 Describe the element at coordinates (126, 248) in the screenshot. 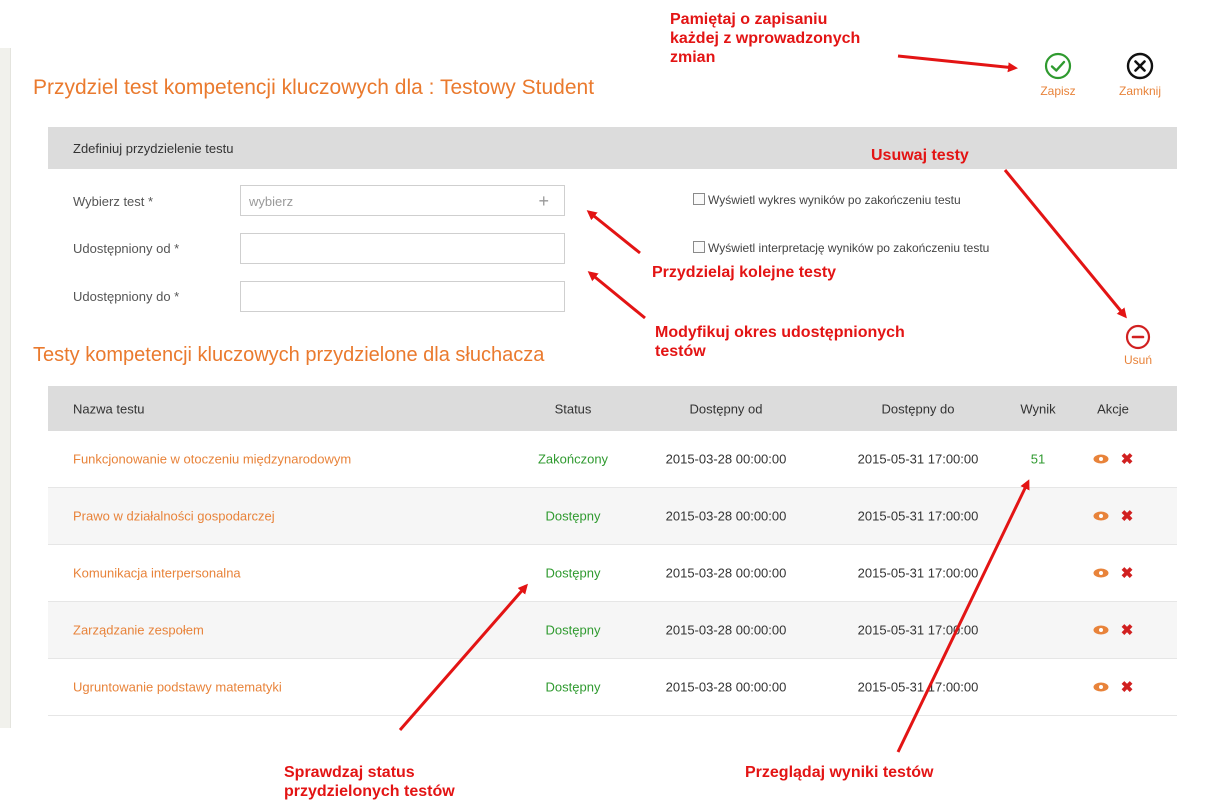

I see `from-label: Udostępniony od *` at that location.